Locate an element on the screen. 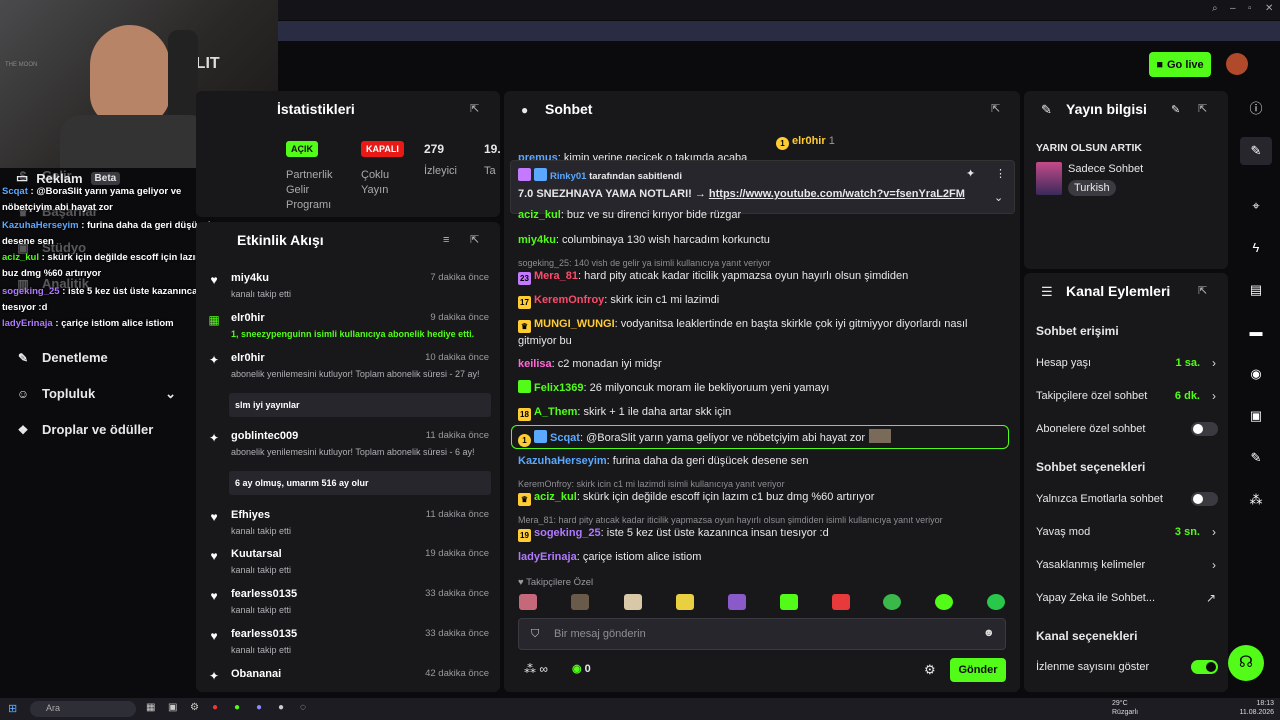 The image size is (1280, 720). sidebar-item-droplar: ❖ Droplar ve ödüller is located at coordinates (85, 429).